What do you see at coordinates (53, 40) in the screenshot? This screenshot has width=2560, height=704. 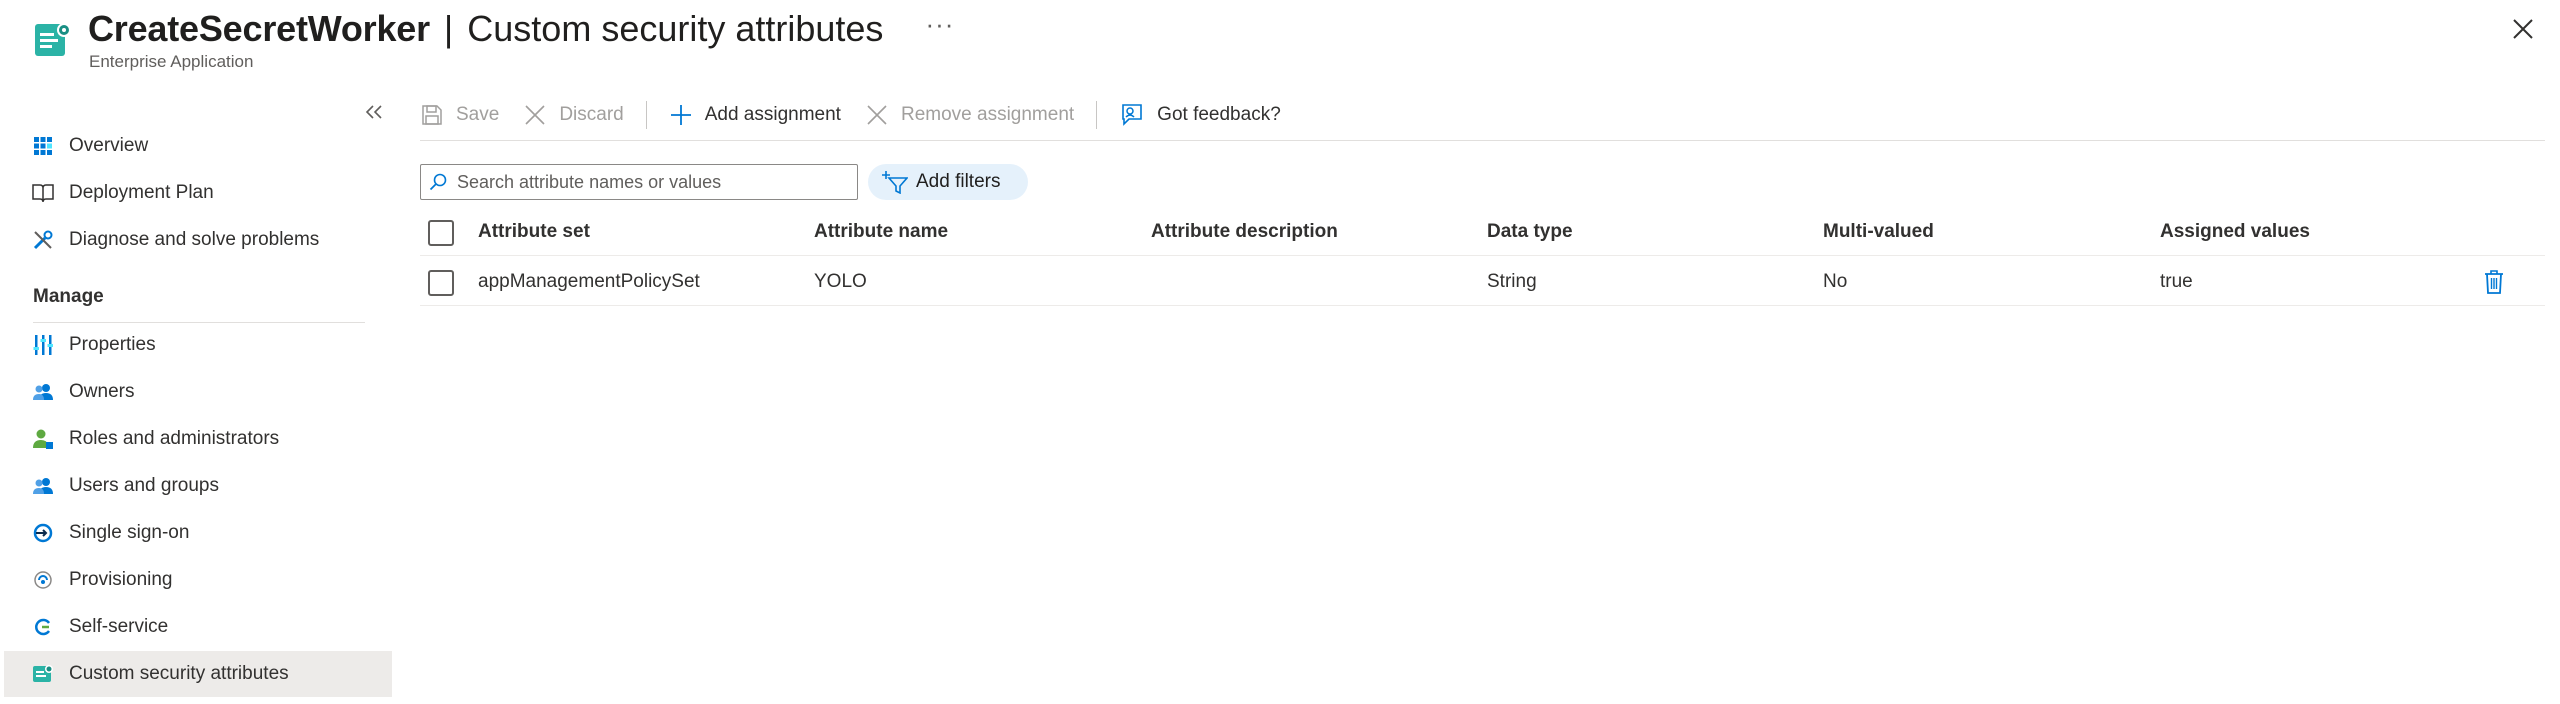 I see `app-icon` at bounding box center [53, 40].